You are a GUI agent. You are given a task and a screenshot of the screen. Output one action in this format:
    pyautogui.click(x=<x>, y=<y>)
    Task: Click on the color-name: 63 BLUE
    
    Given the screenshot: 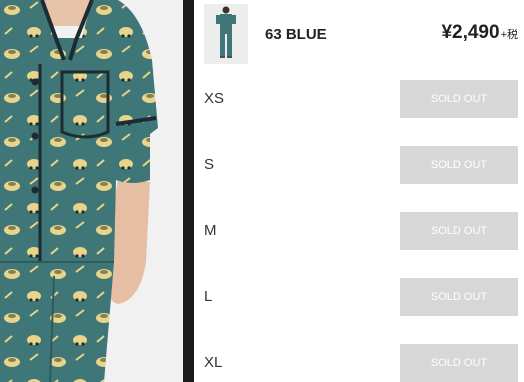 What is the action you would take?
    pyautogui.click(x=296, y=34)
    